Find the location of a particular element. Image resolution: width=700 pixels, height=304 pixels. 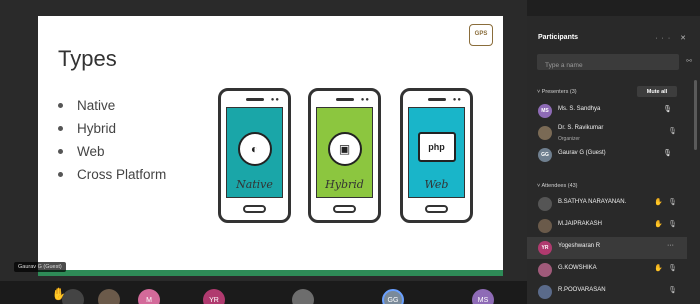

panel-title: Participants is located at coordinates (558, 37).